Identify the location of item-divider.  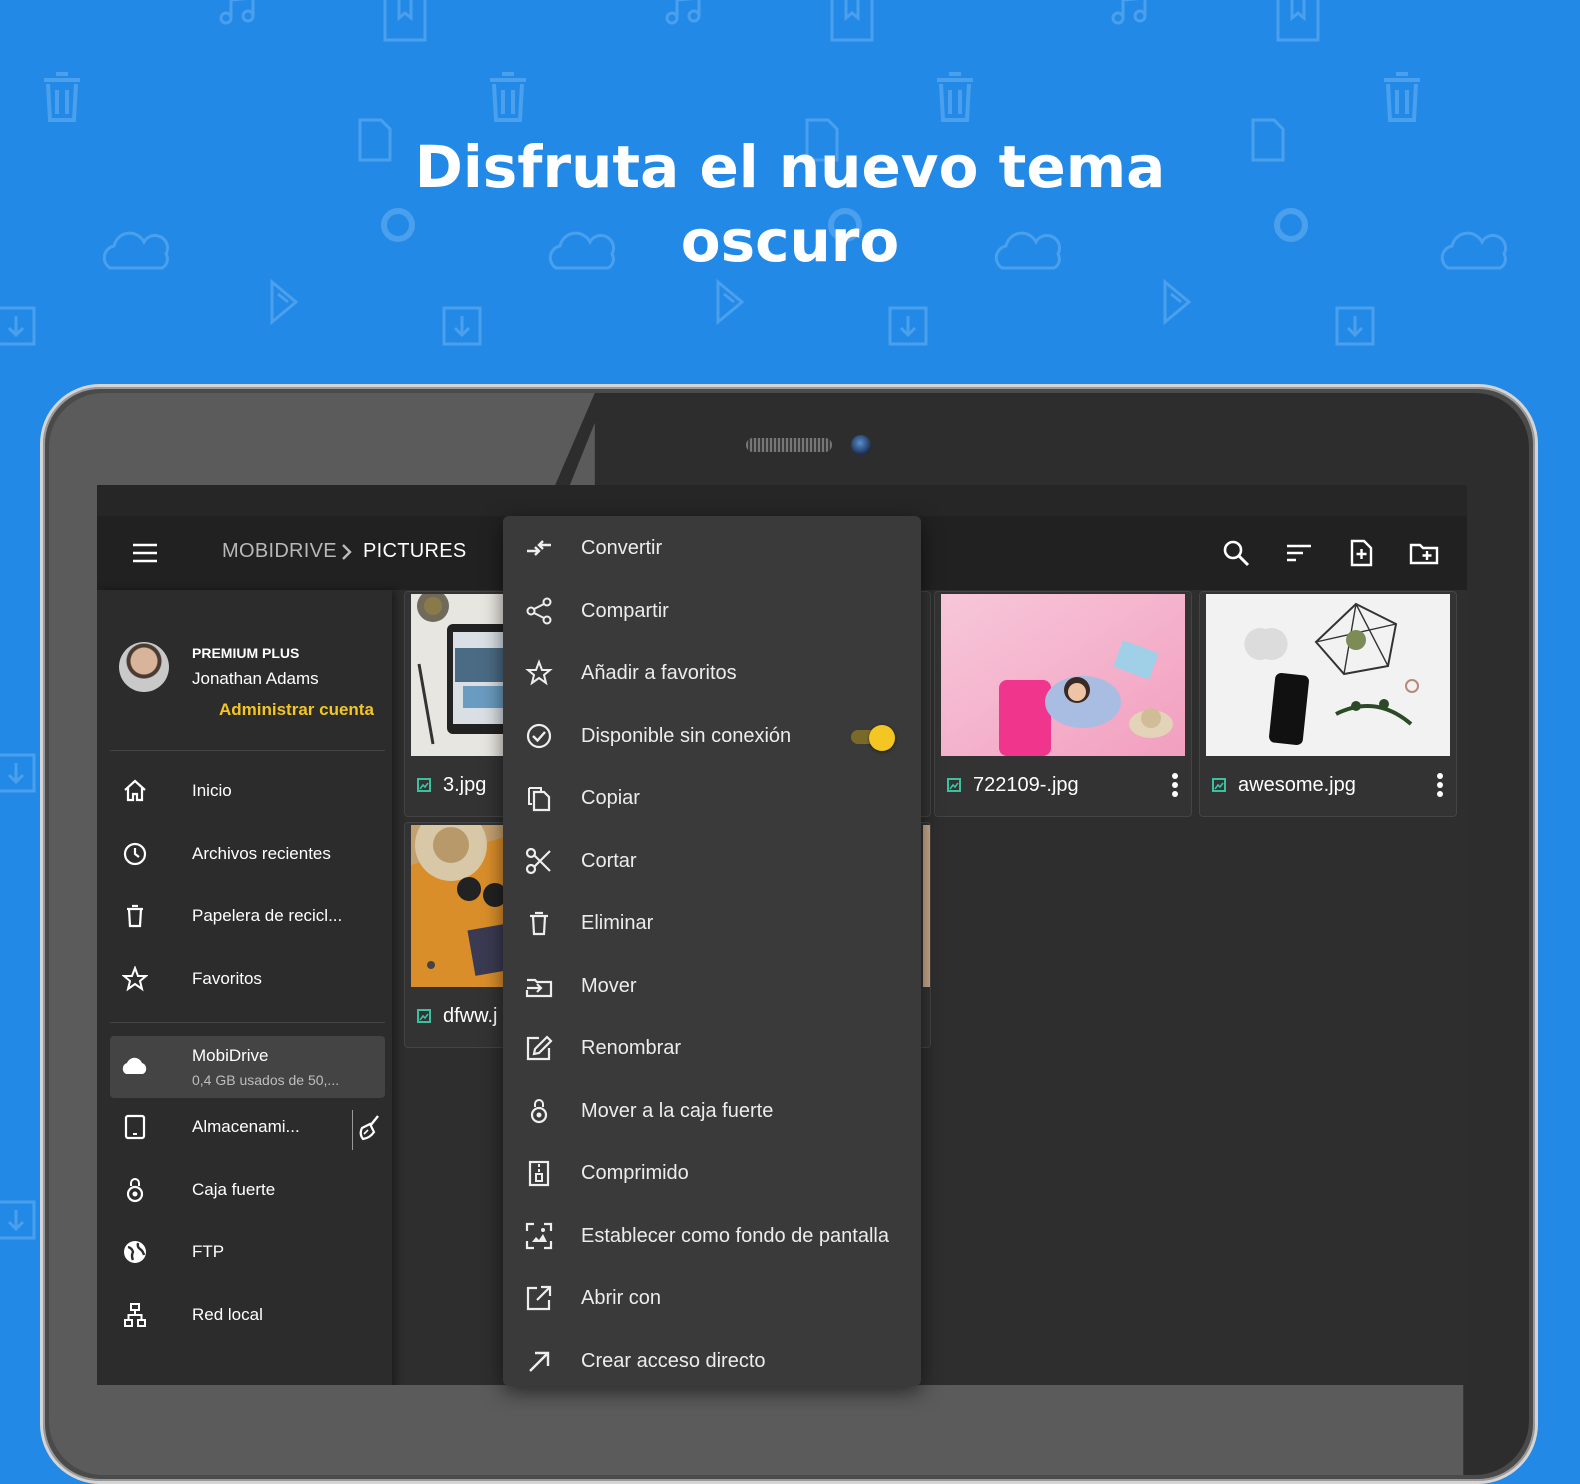
(352, 1130).